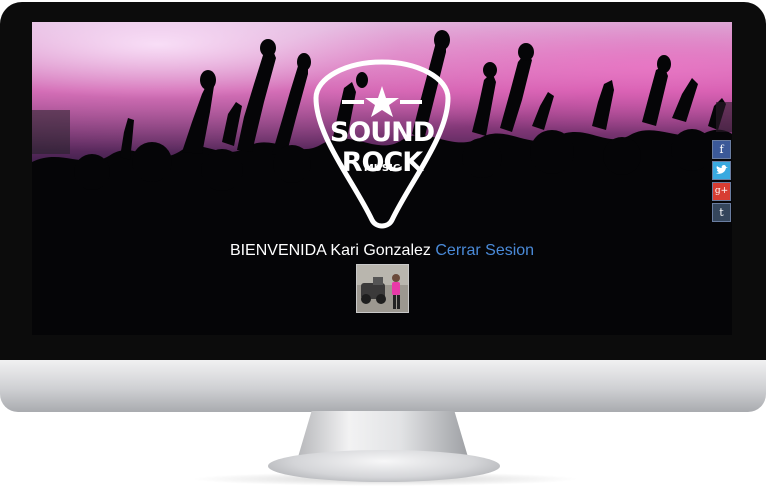 The width and height of the screenshot is (766, 495). I want to click on tumblr-icon: t, so click(721, 212).